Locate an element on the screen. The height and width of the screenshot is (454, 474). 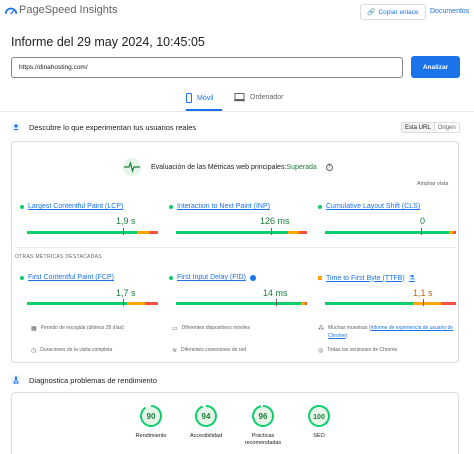
report-title: Informe del 29 may 2024, 10:45:05 is located at coordinates (108, 42).